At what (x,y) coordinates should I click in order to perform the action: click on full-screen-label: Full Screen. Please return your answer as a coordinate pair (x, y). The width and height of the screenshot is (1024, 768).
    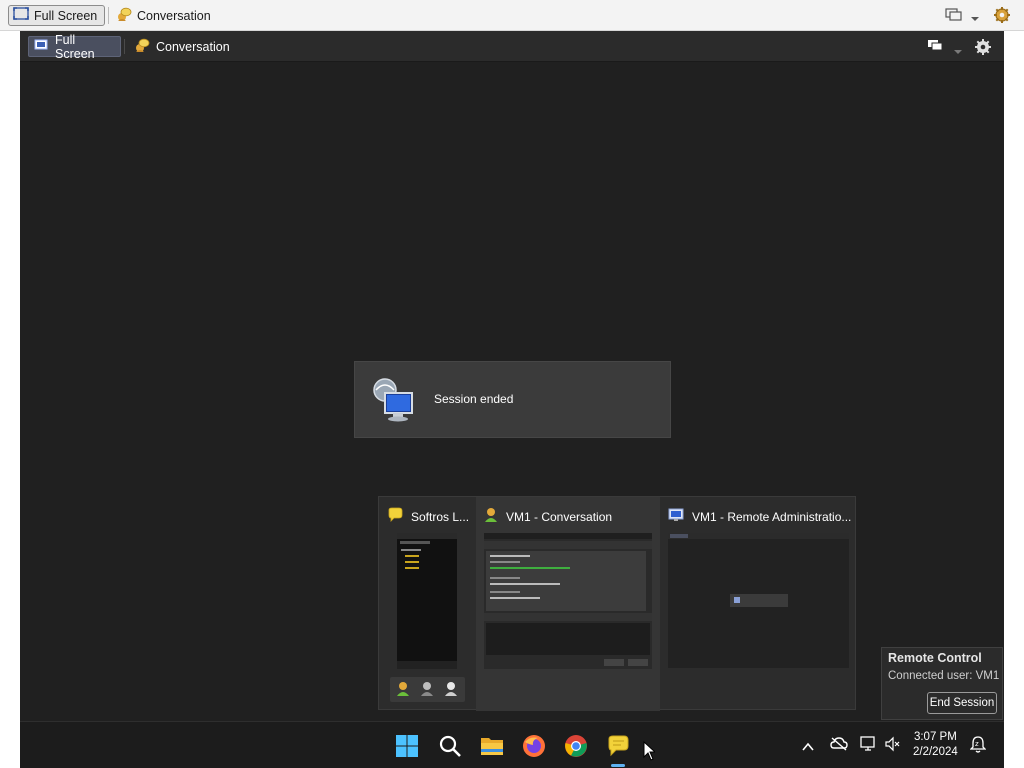
    Looking at the image, I should click on (66, 15).